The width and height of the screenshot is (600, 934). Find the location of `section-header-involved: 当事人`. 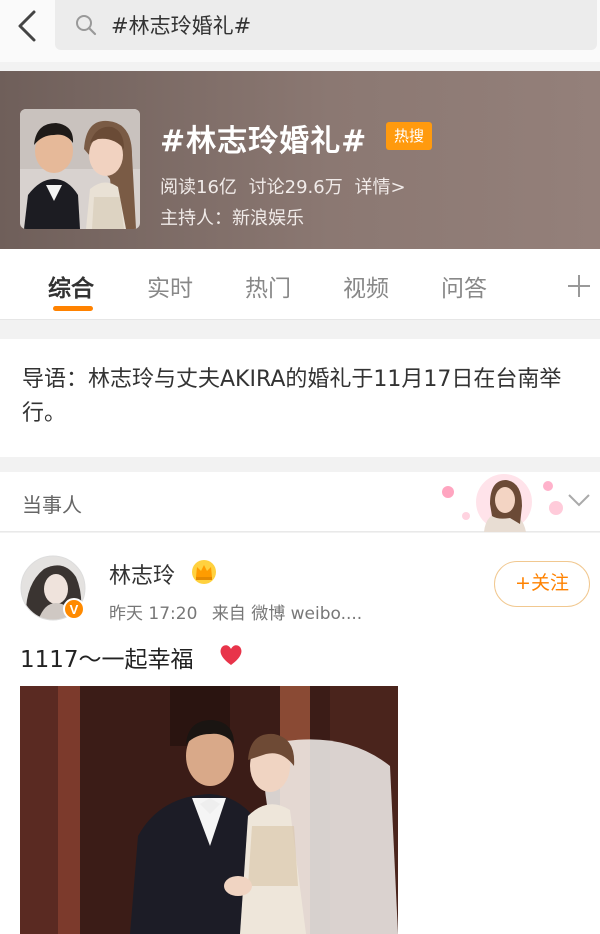

section-header-involved: 当事人 is located at coordinates (300, 502).